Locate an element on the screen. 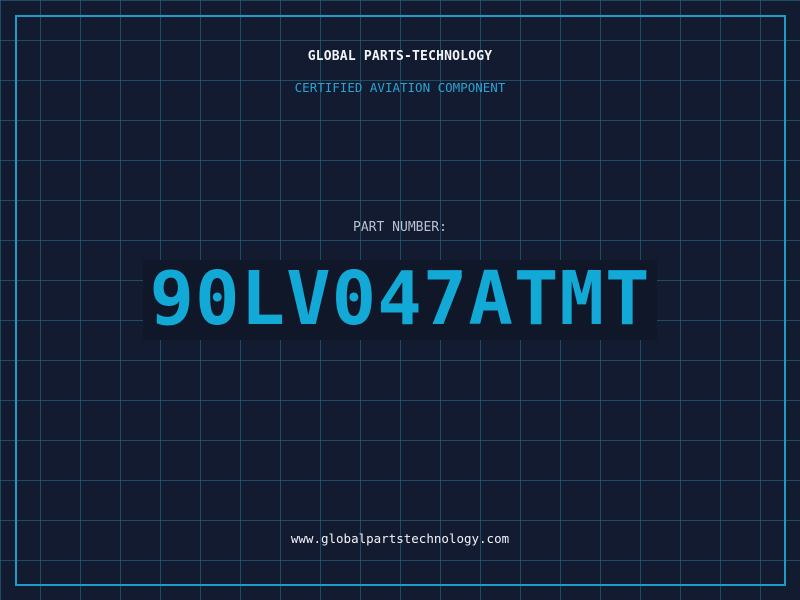 The image size is (800, 600). brand-title: GLOBAL PARTS-TECHNOLOGY is located at coordinates (400, 56).